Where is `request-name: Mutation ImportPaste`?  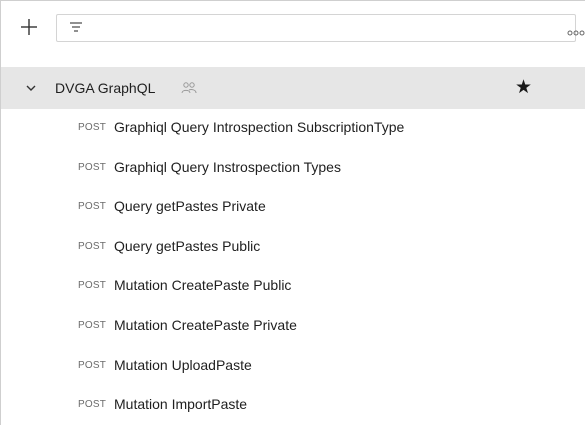
request-name: Mutation ImportPaste is located at coordinates (181, 404).